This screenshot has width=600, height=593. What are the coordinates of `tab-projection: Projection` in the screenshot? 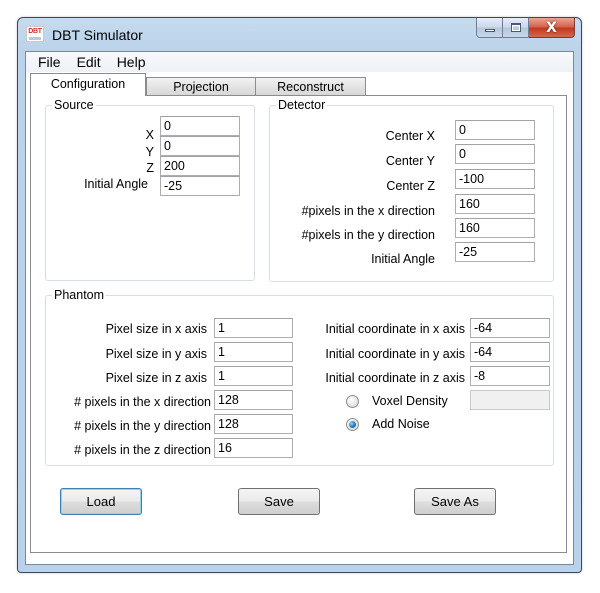 It's located at (201, 86).